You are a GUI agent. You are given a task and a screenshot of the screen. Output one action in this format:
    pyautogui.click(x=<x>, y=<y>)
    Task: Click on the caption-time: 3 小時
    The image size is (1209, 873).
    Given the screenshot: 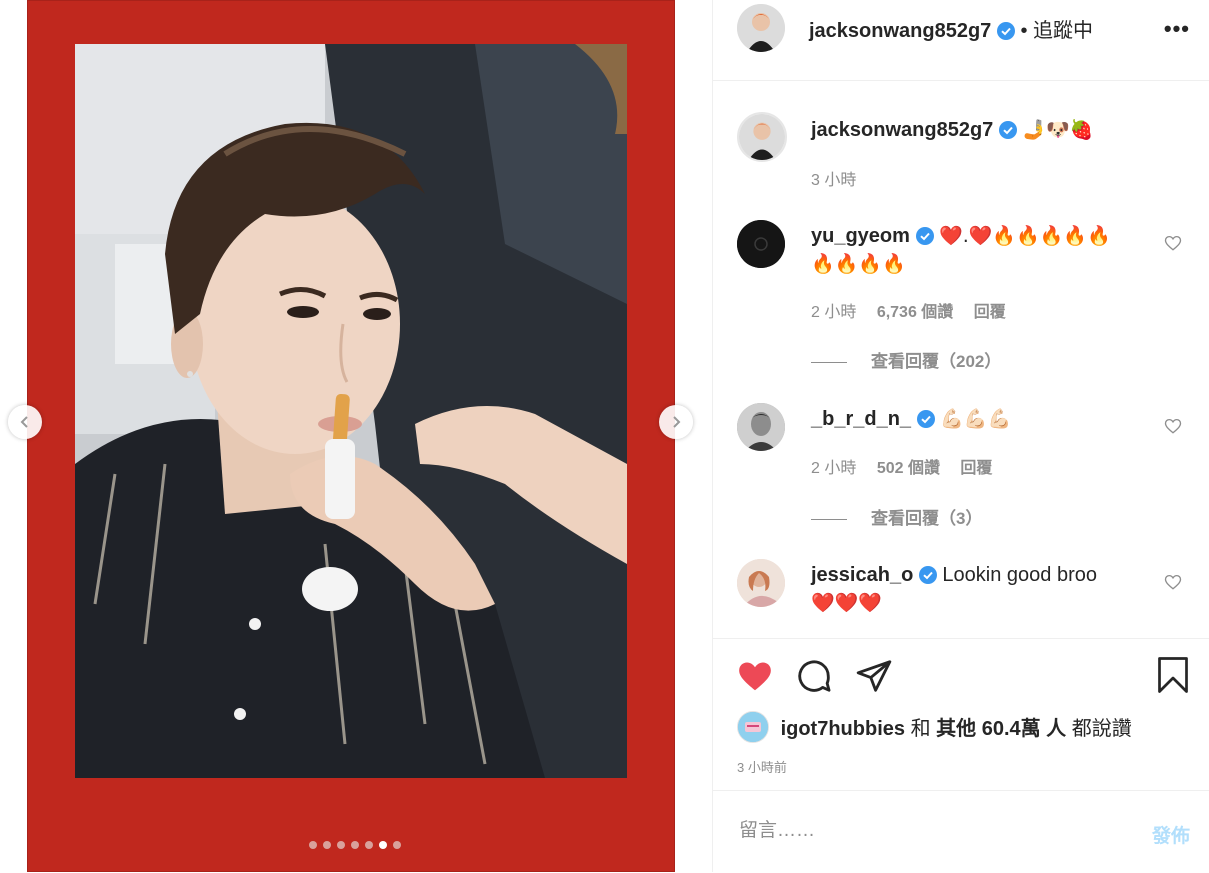 What is the action you would take?
    pyautogui.click(x=834, y=180)
    